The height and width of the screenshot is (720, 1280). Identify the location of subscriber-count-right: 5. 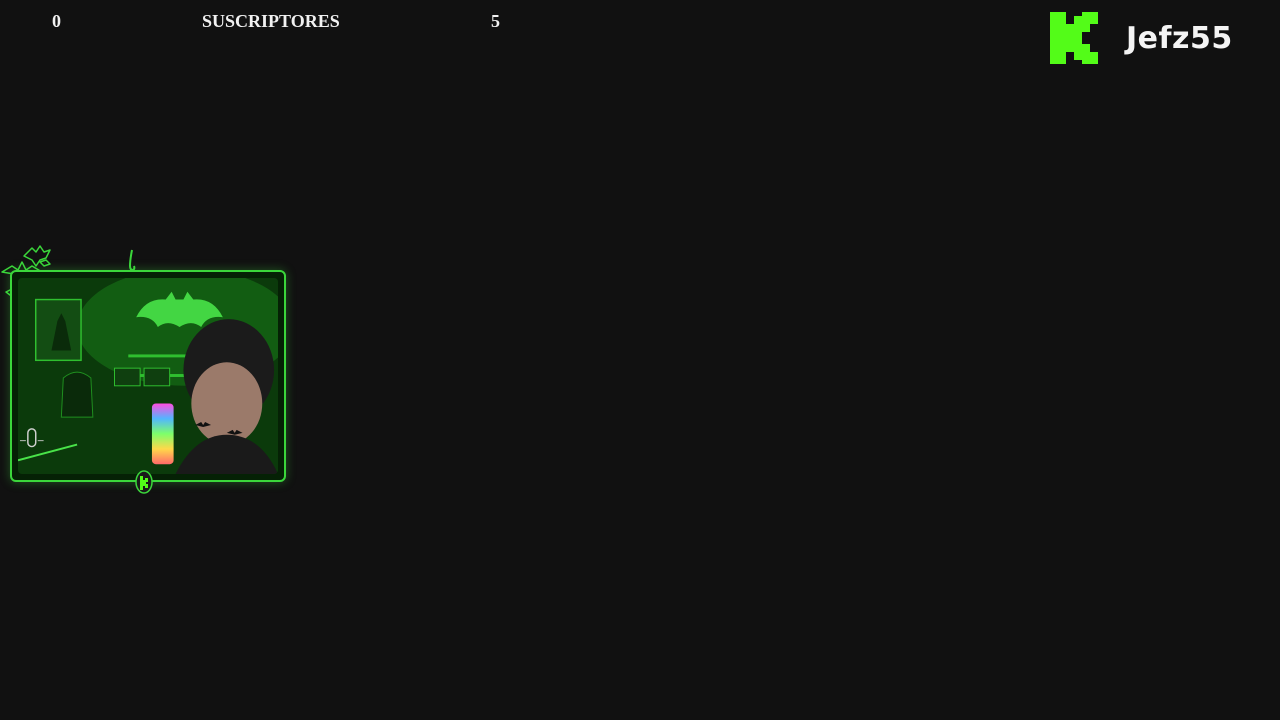
(495, 21).